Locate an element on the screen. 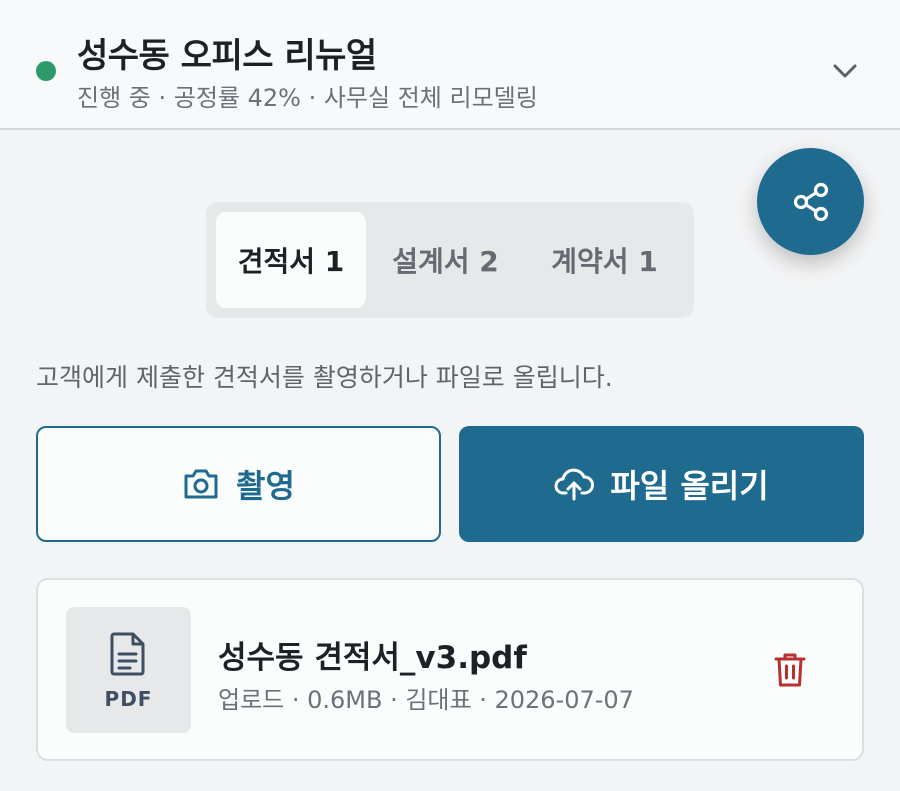 The image size is (900, 791). project-title: 성수동 오피스 리뉴얼 is located at coordinates (227, 56).